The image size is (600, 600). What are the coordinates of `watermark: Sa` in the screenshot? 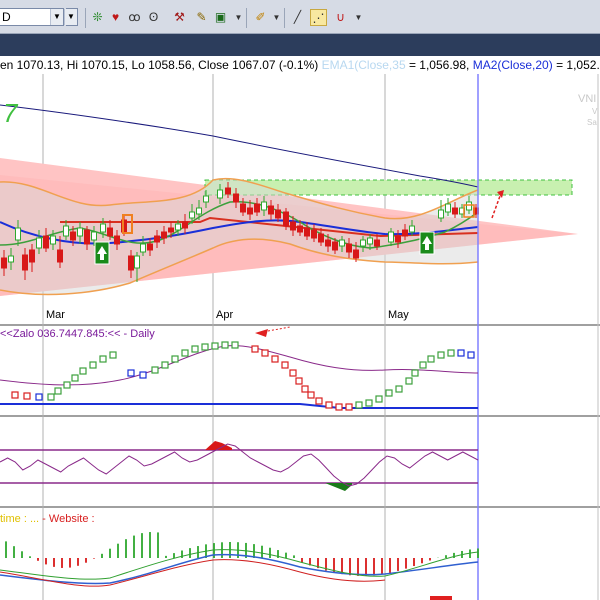 It's located at (592, 122).